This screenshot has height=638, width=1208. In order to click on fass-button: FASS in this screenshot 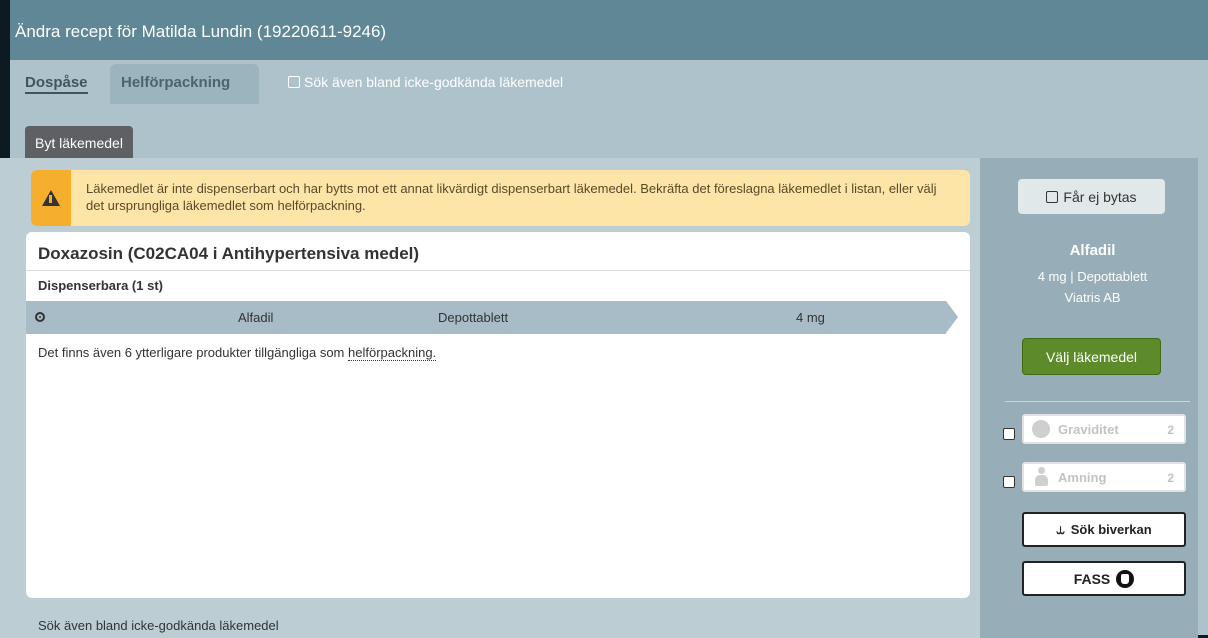, I will do `click(1104, 578)`.